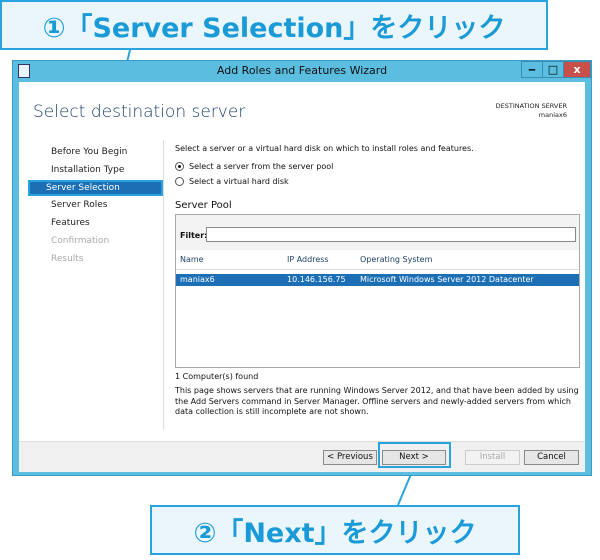 The image size is (600, 560). What do you see at coordinates (553, 69) in the screenshot?
I see `maximize-button: □` at bounding box center [553, 69].